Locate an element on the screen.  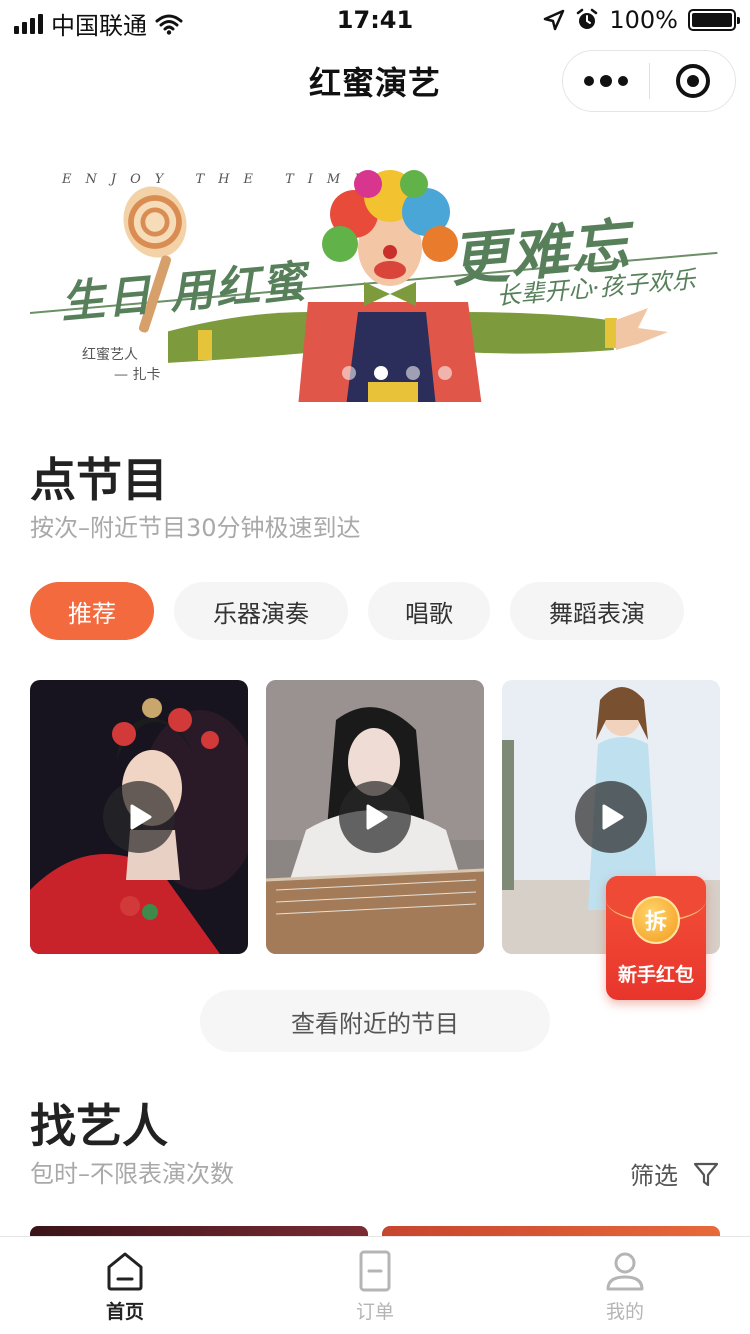
category-chip-label: 唱歌 is located at coordinates (429, 613).